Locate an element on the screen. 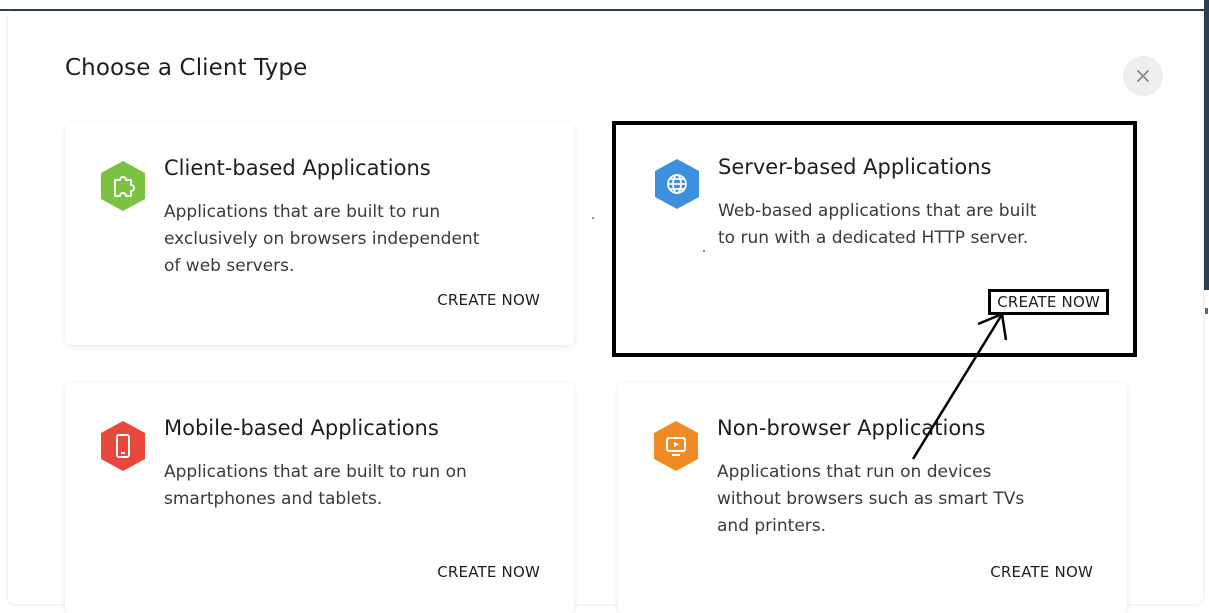 The image size is (1209, 613). card-title: Non-browser Applications is located at coordinates (851, 428).